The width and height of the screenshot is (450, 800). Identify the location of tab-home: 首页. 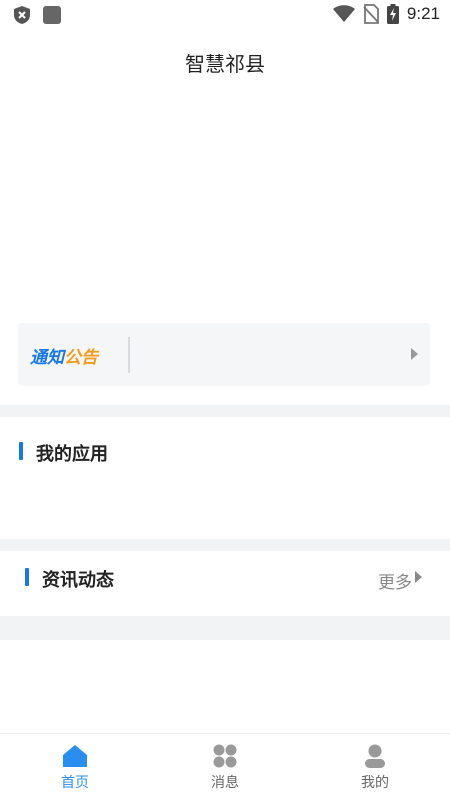
(75, 767).